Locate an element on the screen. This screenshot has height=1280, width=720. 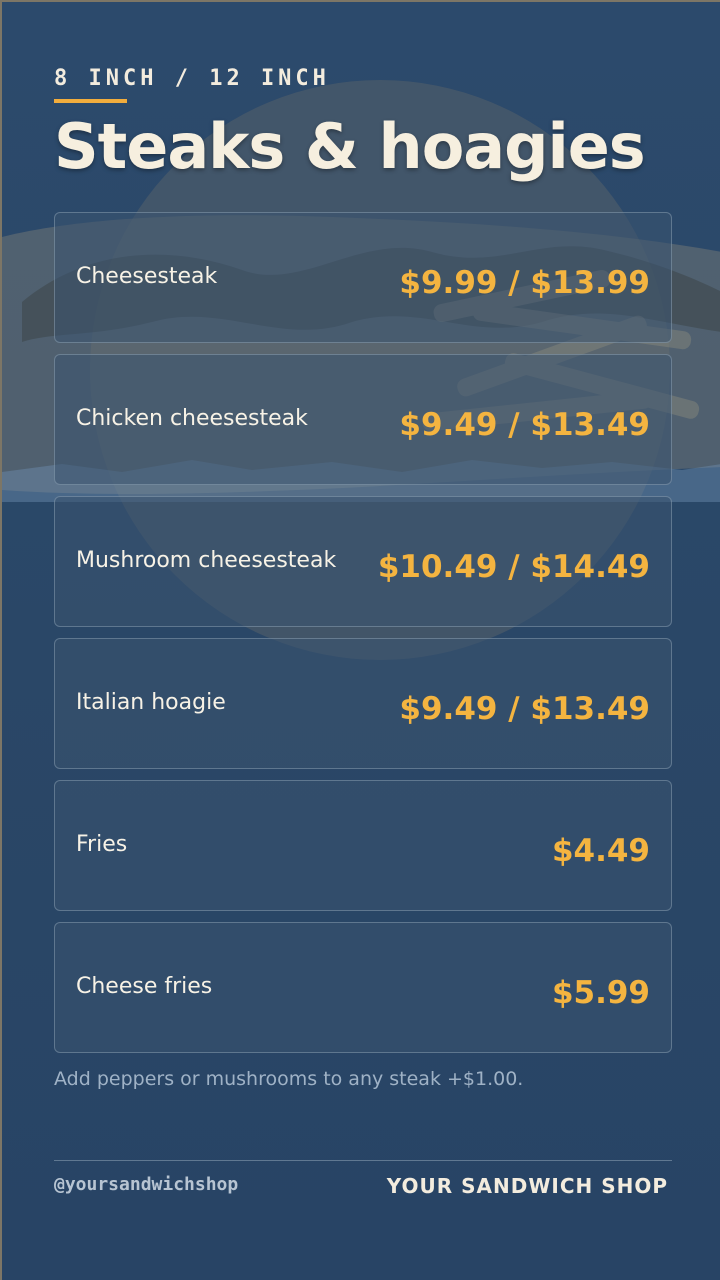
menu-item-cheese-fries: Cheese fries $5.99 is located at coordinates (363, 987).